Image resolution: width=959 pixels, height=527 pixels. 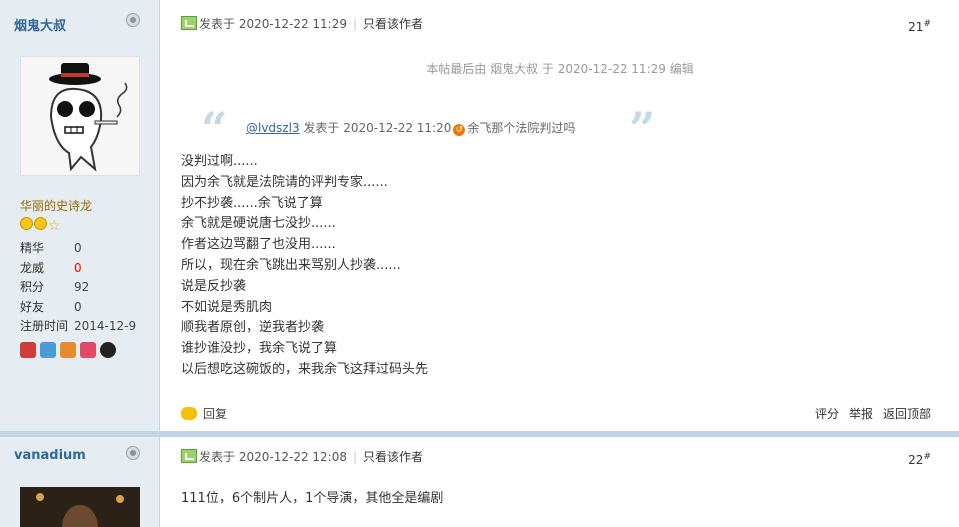 I want to click on stat-label: 精华, so click(x=32, y=248).